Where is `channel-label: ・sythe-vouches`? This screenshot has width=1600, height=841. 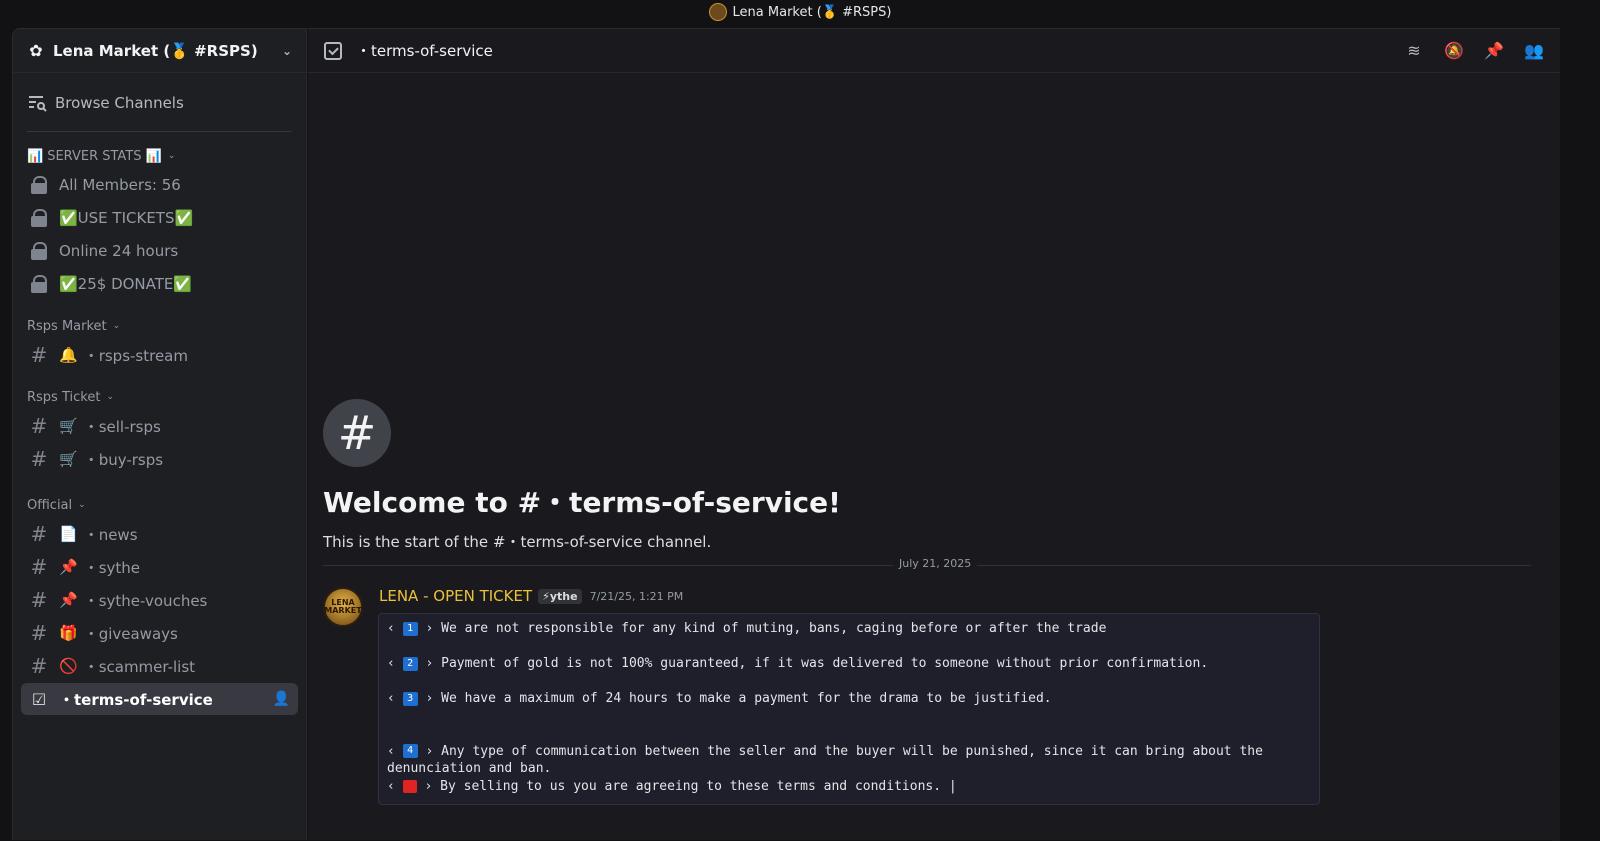 channel-label: ・sythe-vouches is located at coordinates (145, 600).